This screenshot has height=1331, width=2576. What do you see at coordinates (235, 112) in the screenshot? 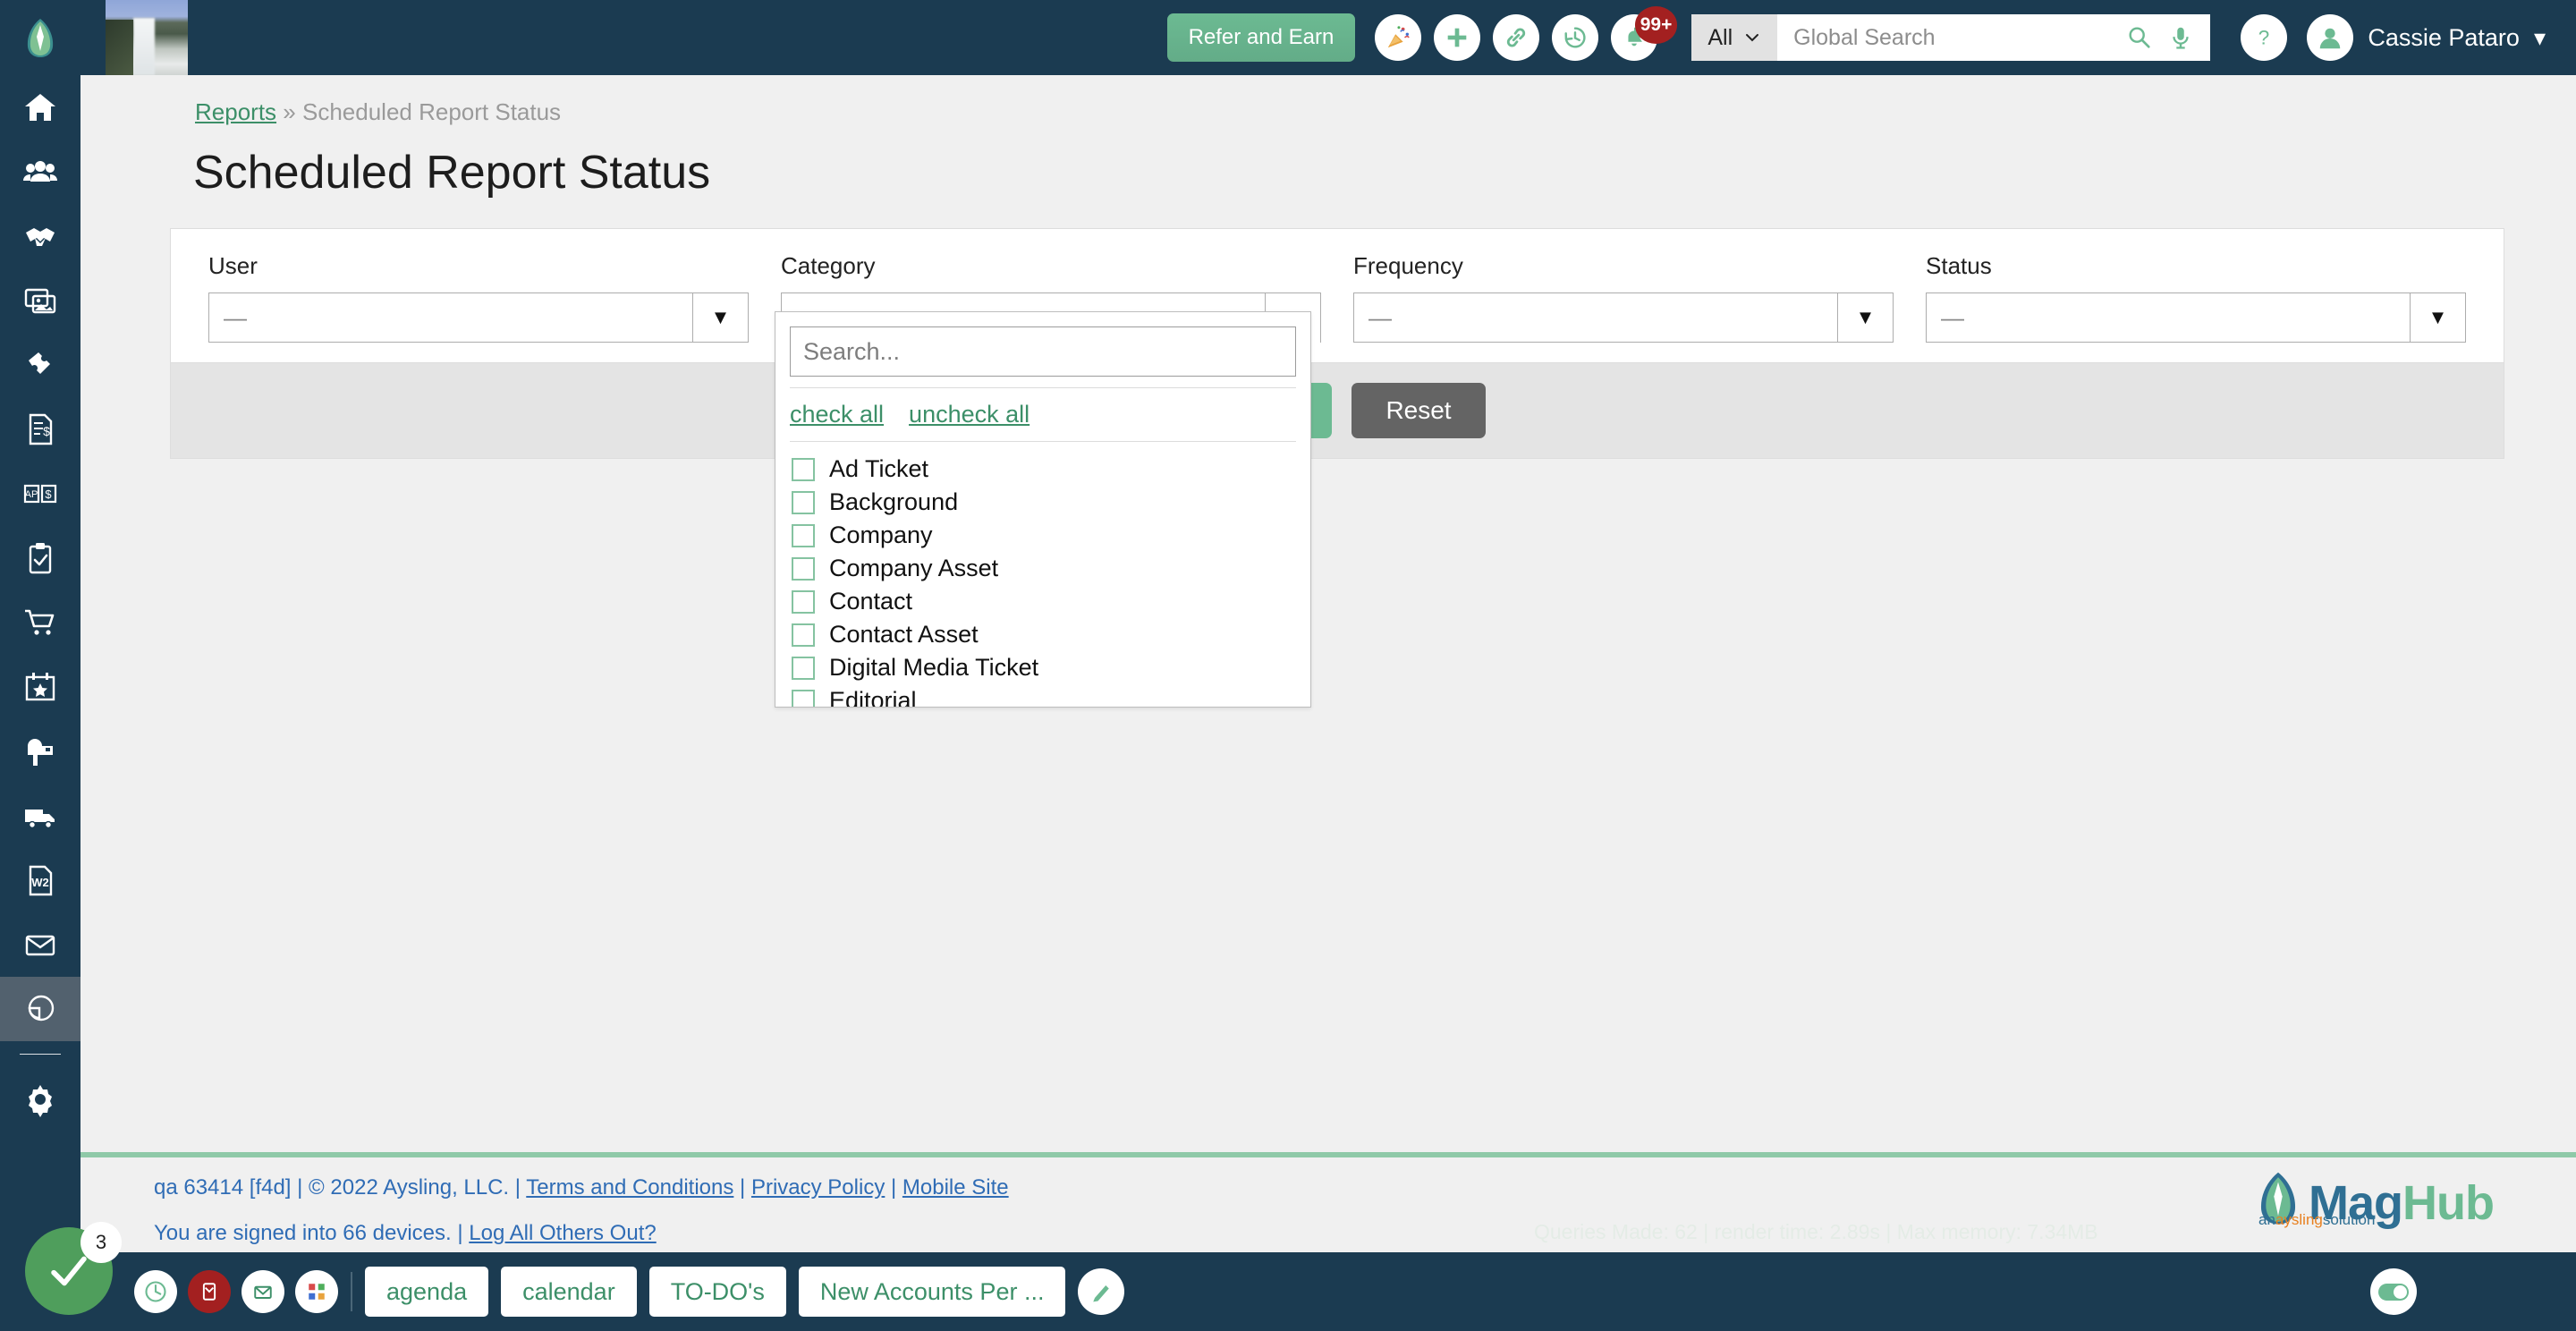
I see `breadcrumb-link-reports: Reports` at bounding box center [235, 112].